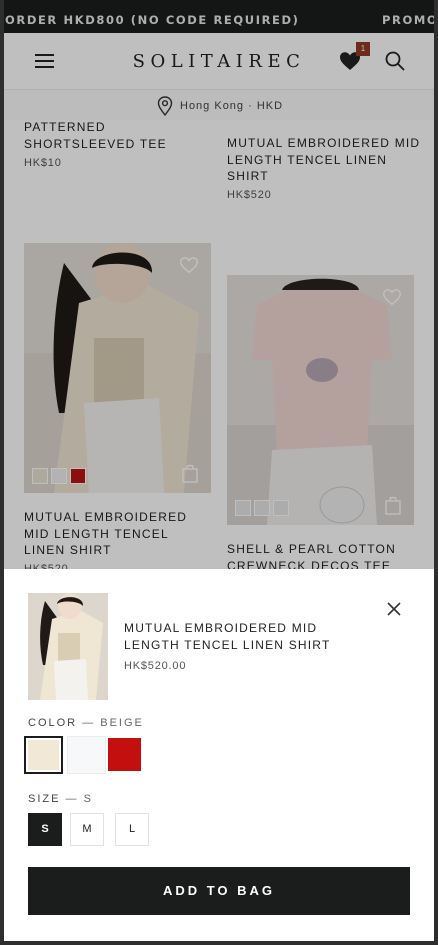 The image size is (438, 945). Describe the element at coordinates (86, 723) in the screenshot. I see `color-label-row: COLOR — BEIGE` at that location.